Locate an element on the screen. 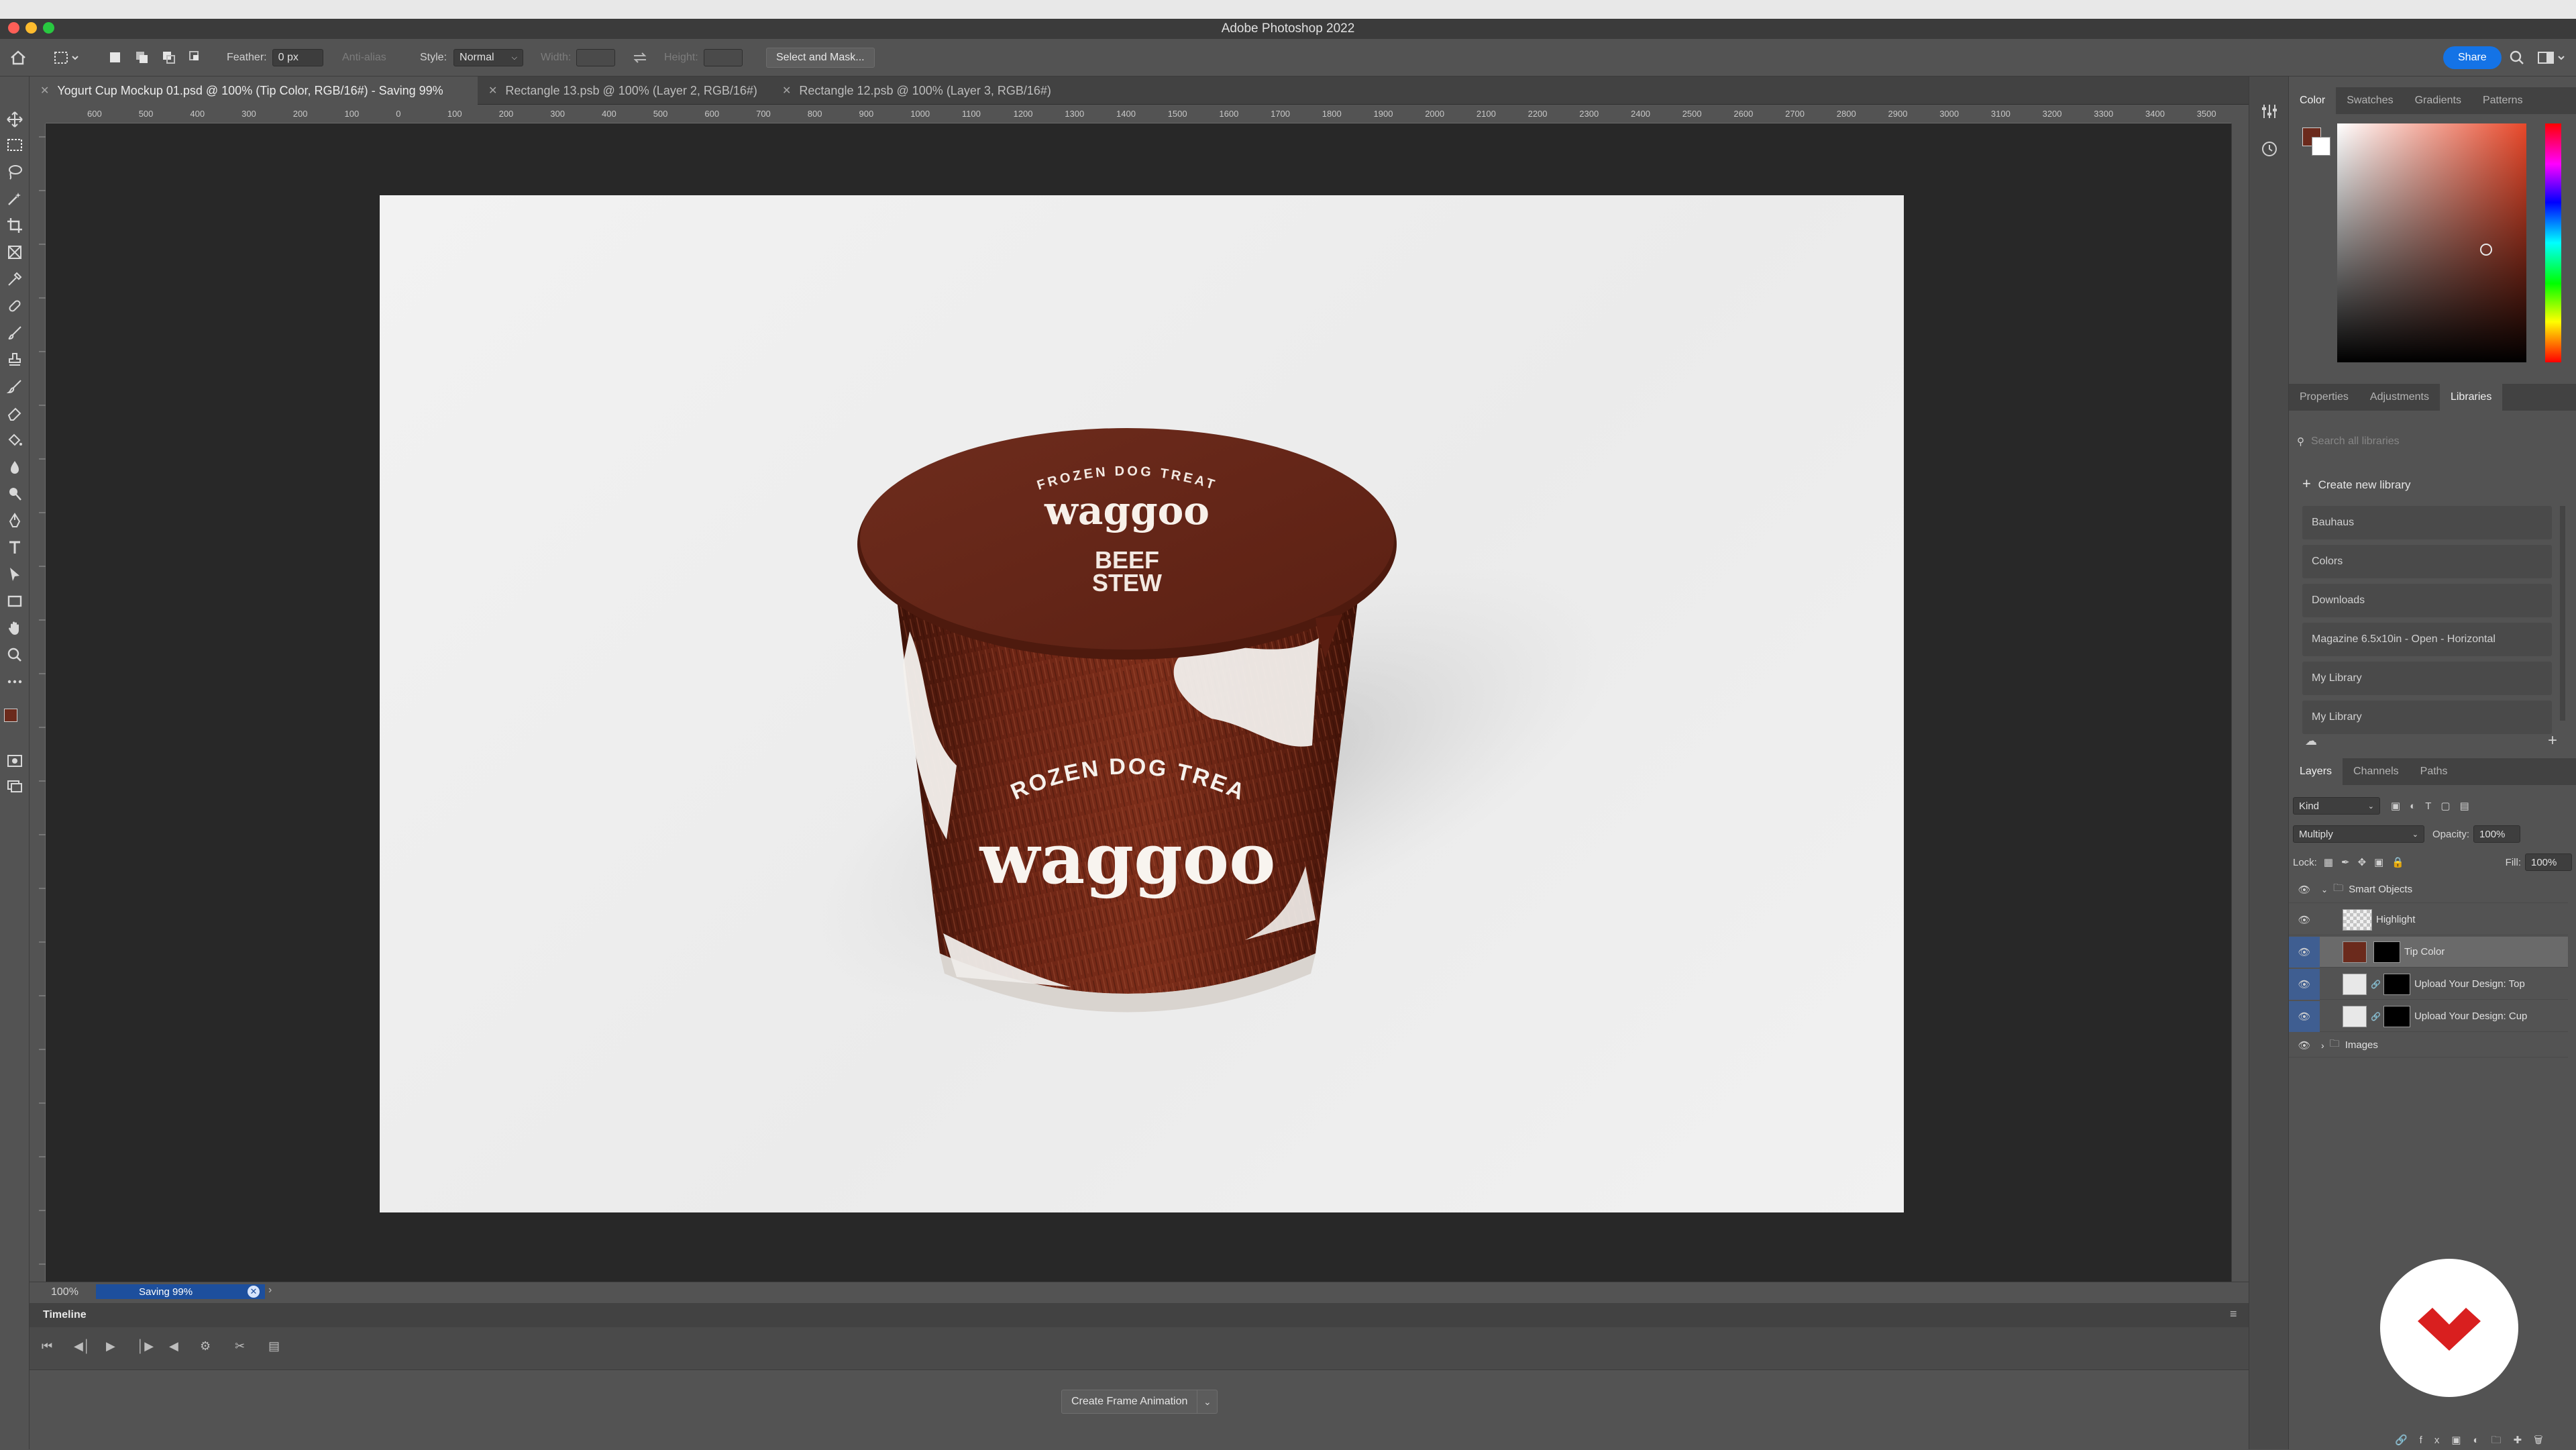 Image resolution: width=2576 pixels, height=1450 pixels. library-search-input: ⚲ Search all libraries is located at coordinates (2431, 441).